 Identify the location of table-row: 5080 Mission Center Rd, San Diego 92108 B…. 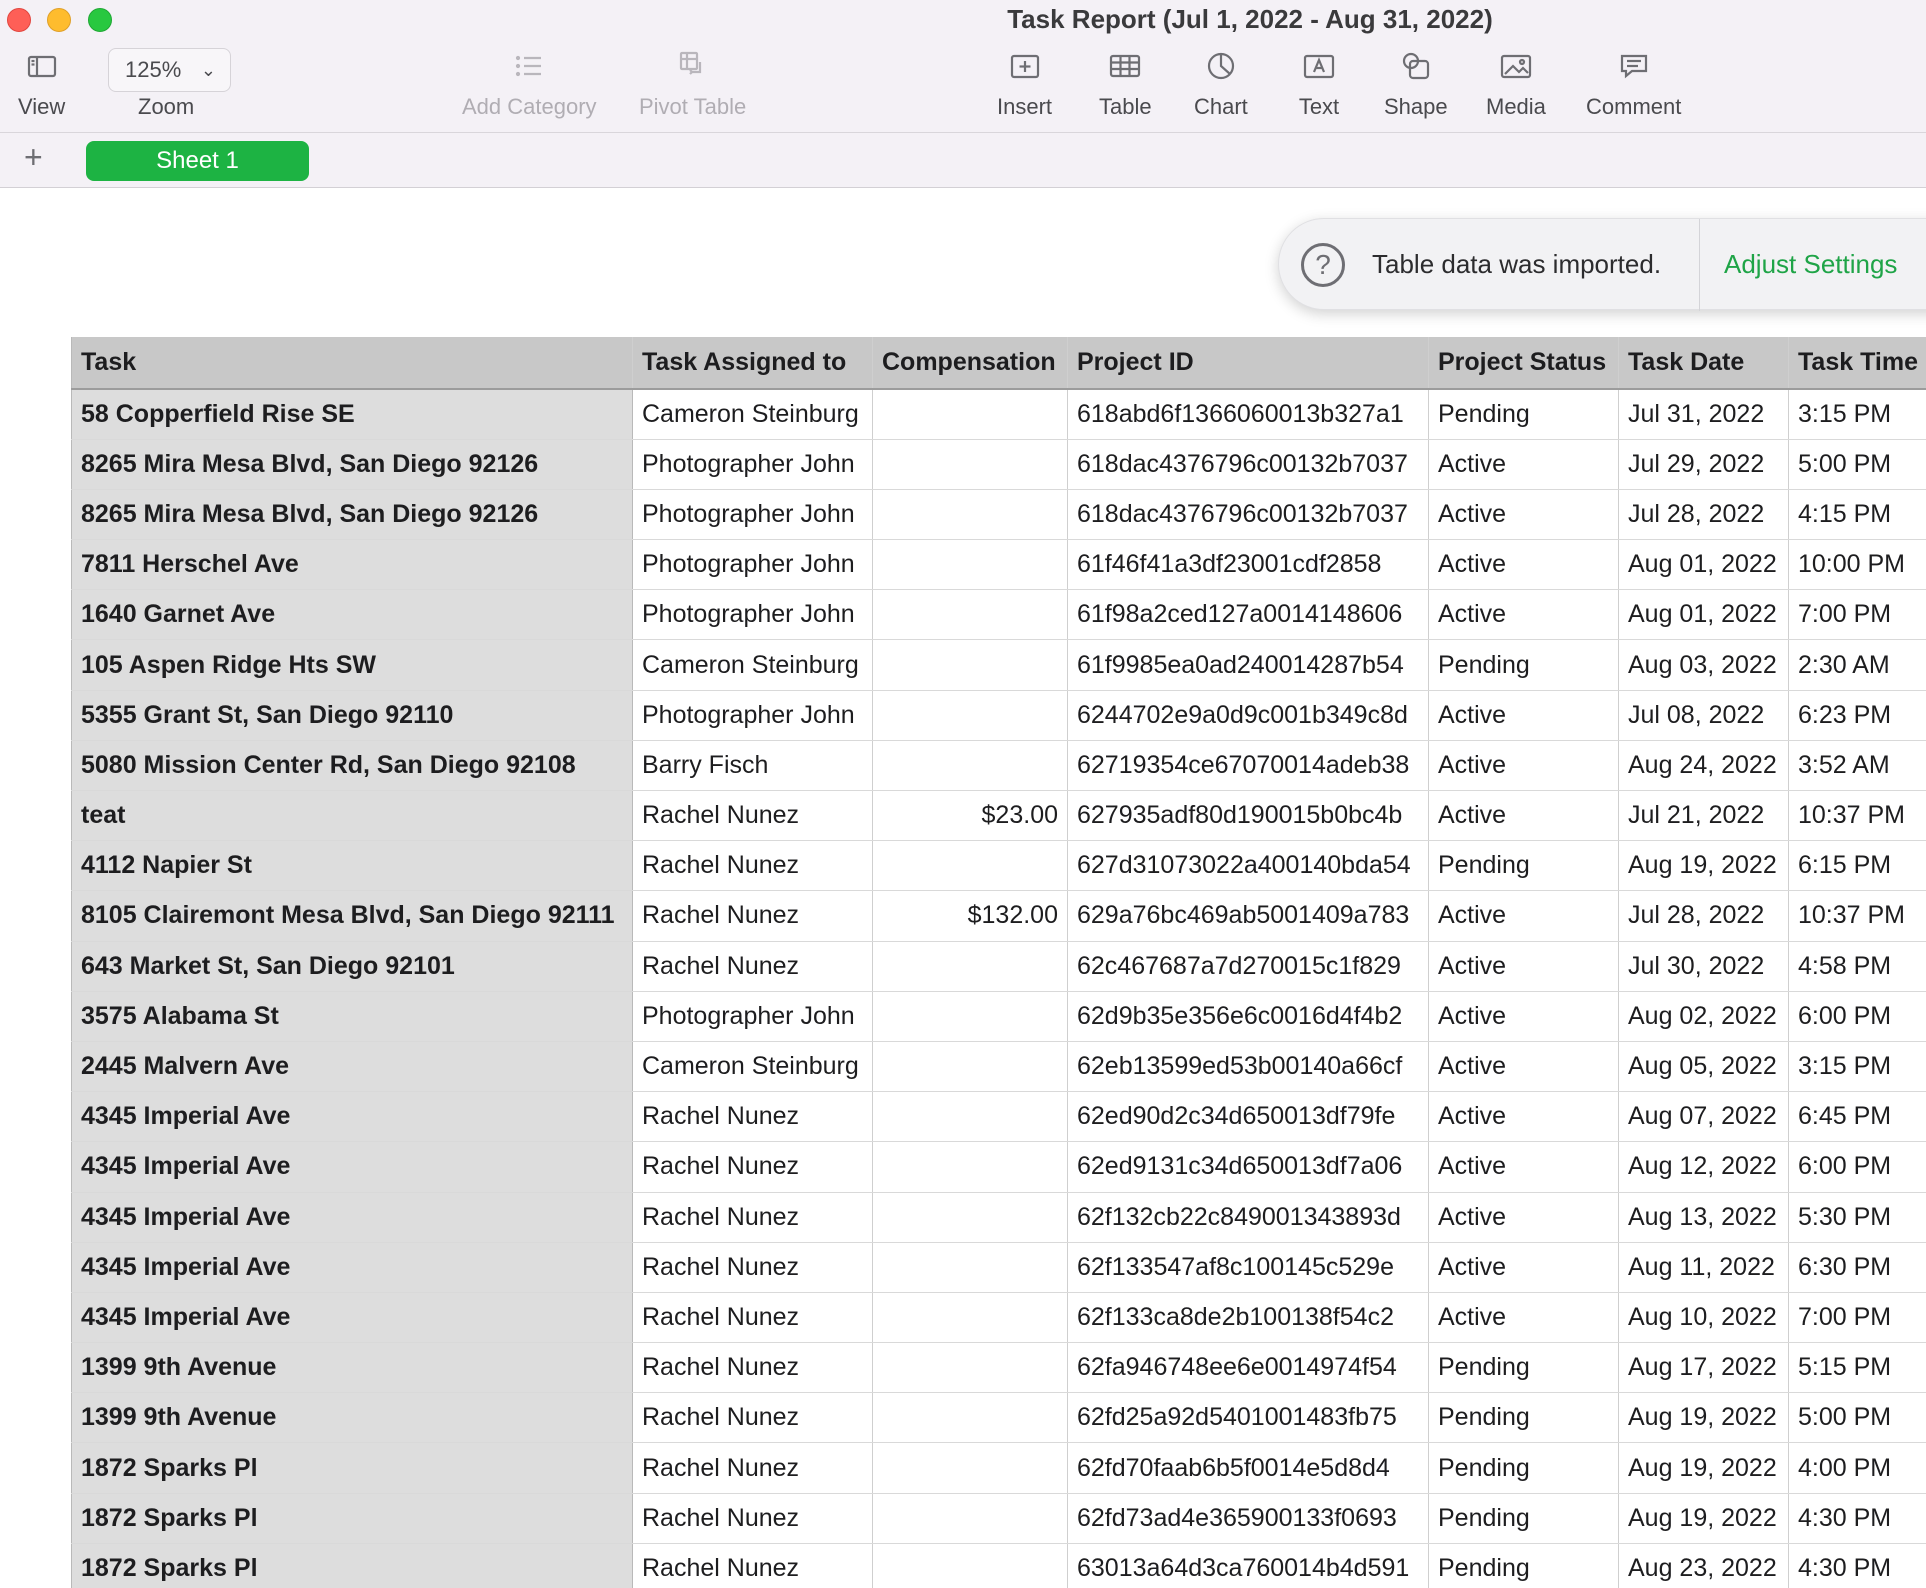
(998, 766).